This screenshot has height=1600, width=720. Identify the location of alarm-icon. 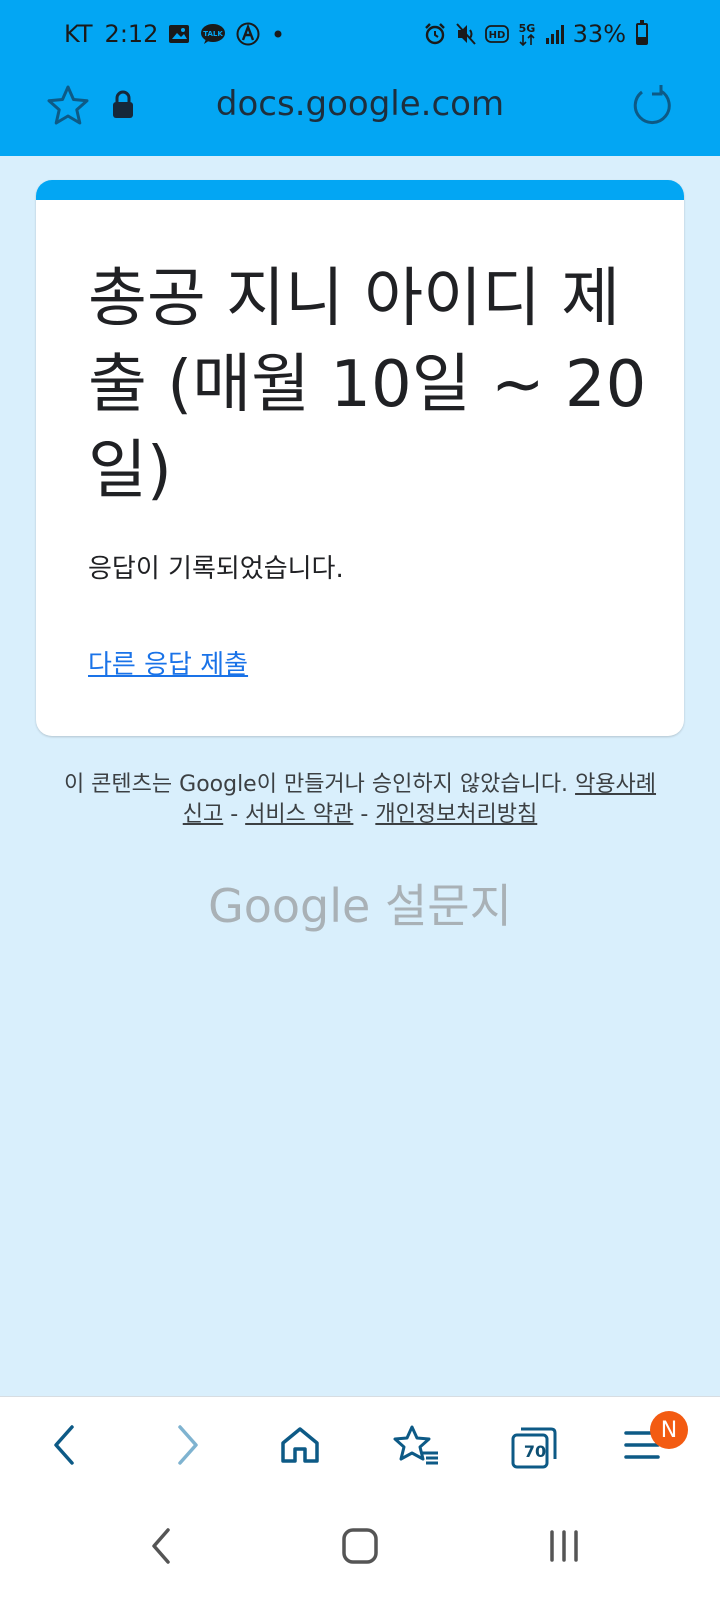
(435, 34).